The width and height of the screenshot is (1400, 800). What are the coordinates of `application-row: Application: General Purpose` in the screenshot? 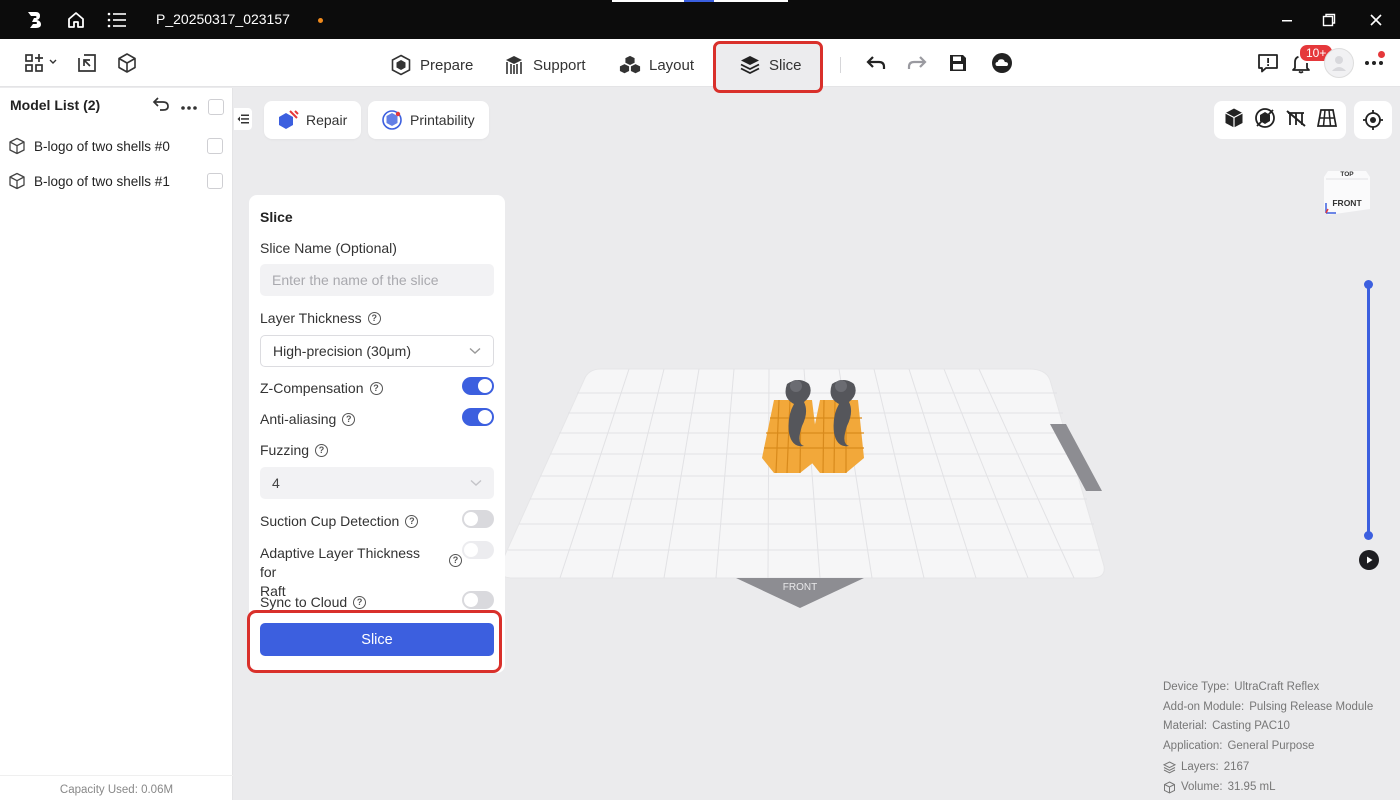 It's located at (1268, 747).